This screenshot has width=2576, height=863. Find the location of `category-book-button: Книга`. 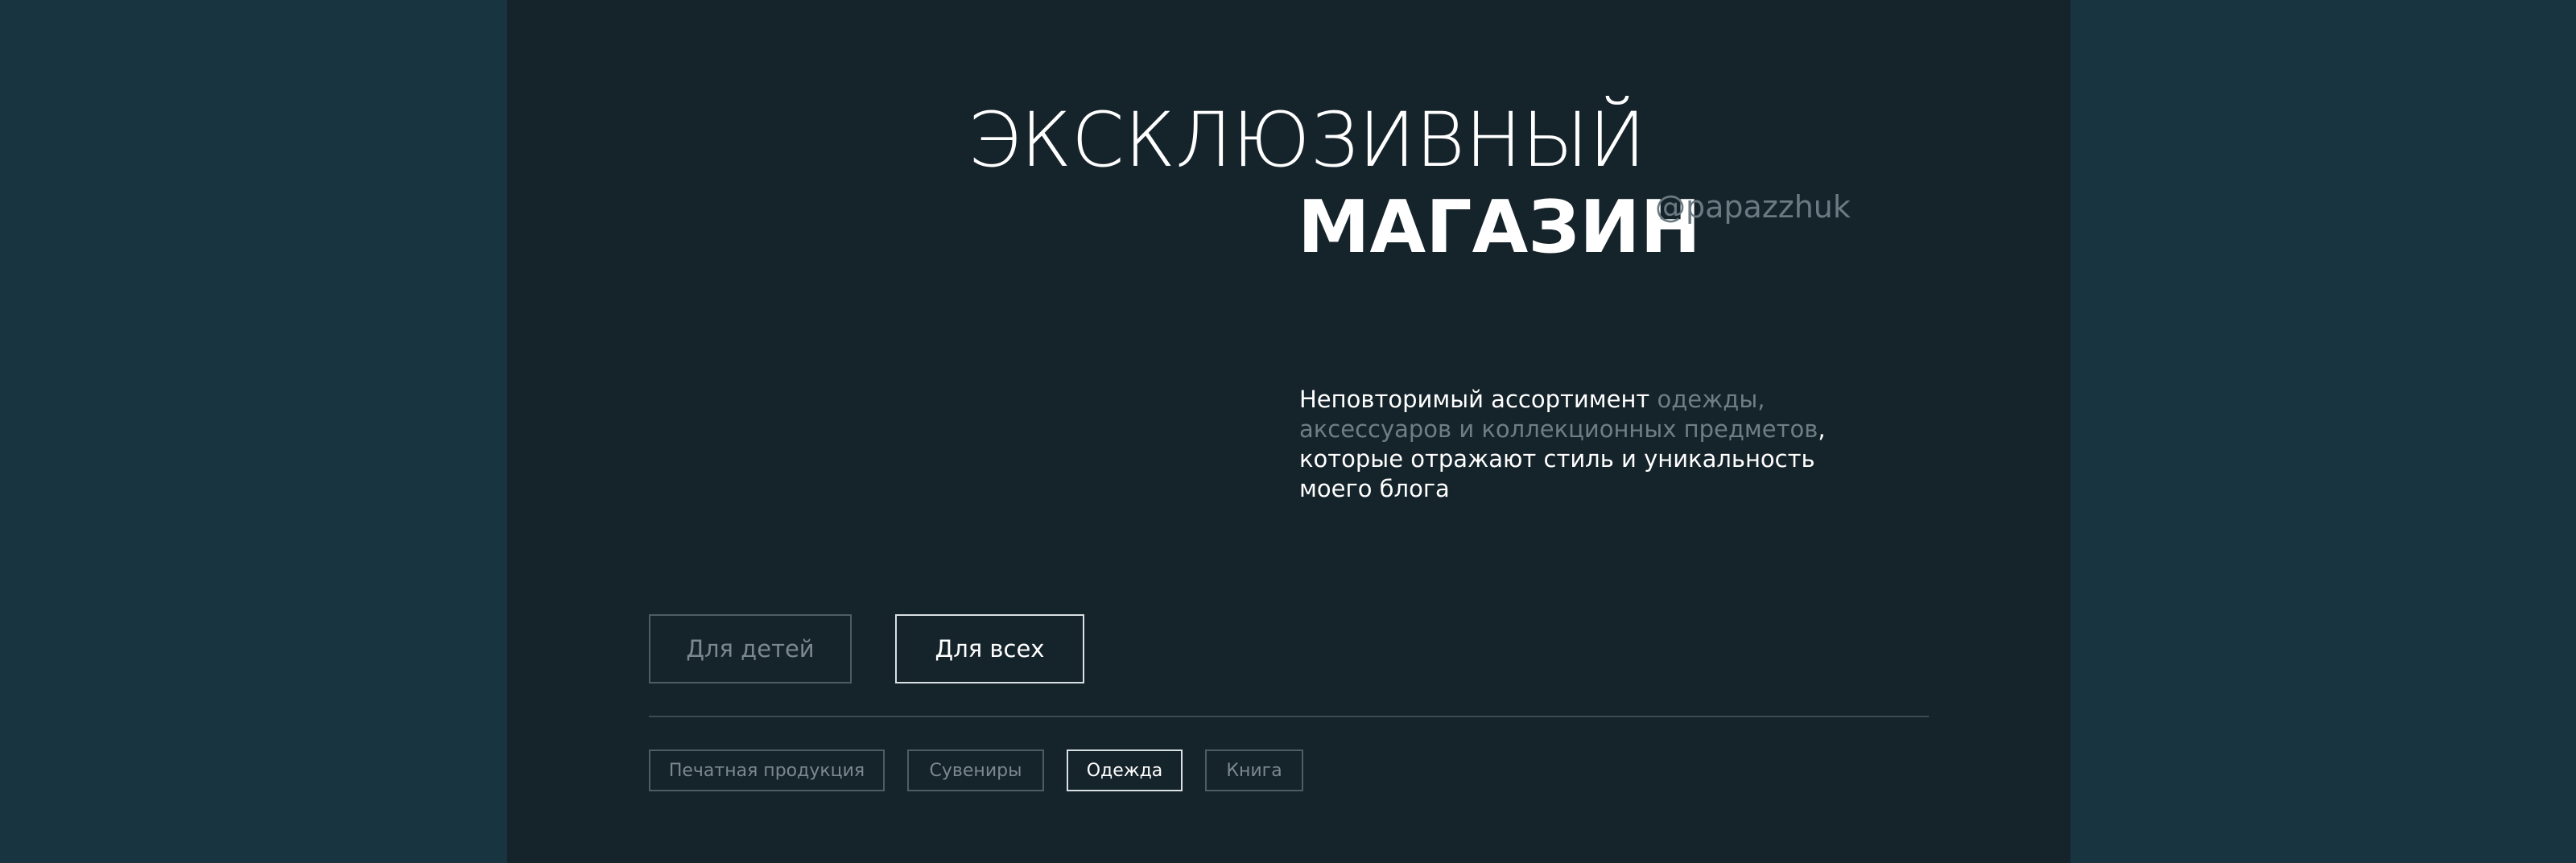

category-book-button: Книга is located at coordinates (1254, 770).